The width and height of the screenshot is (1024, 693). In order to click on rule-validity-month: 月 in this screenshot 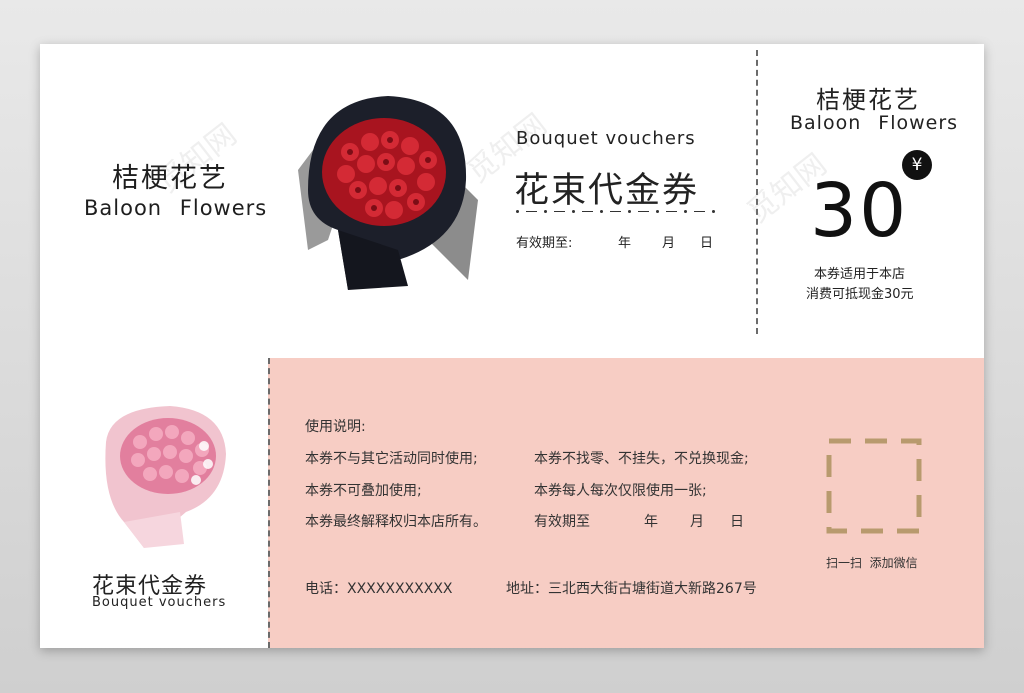, I will do `click(697, 522)`.